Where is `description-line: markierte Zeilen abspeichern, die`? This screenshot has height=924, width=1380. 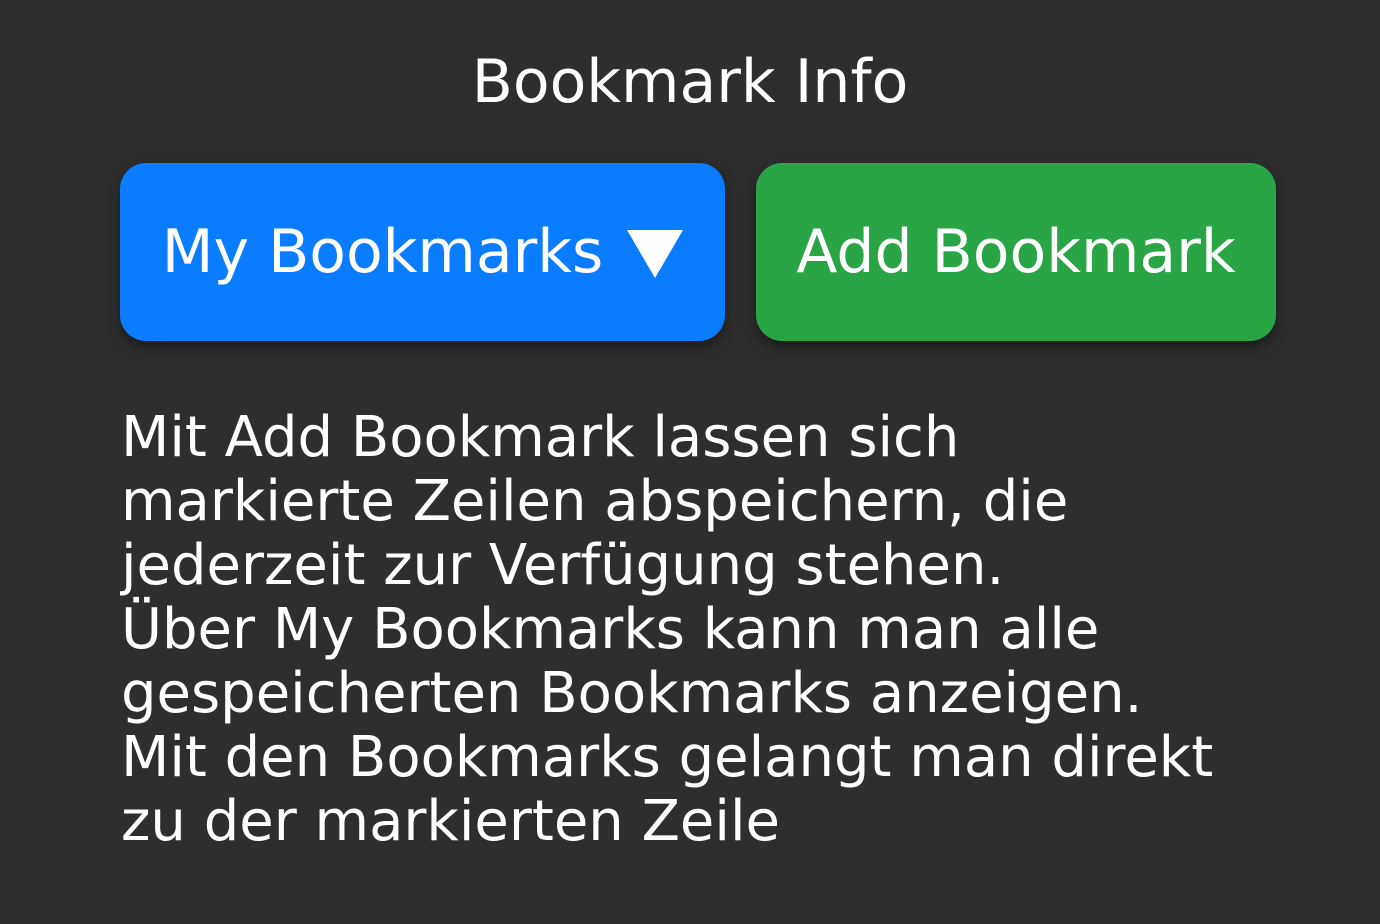
description-line: markierte Zeilen abspeichern, die is located at coordinates (595, 501).